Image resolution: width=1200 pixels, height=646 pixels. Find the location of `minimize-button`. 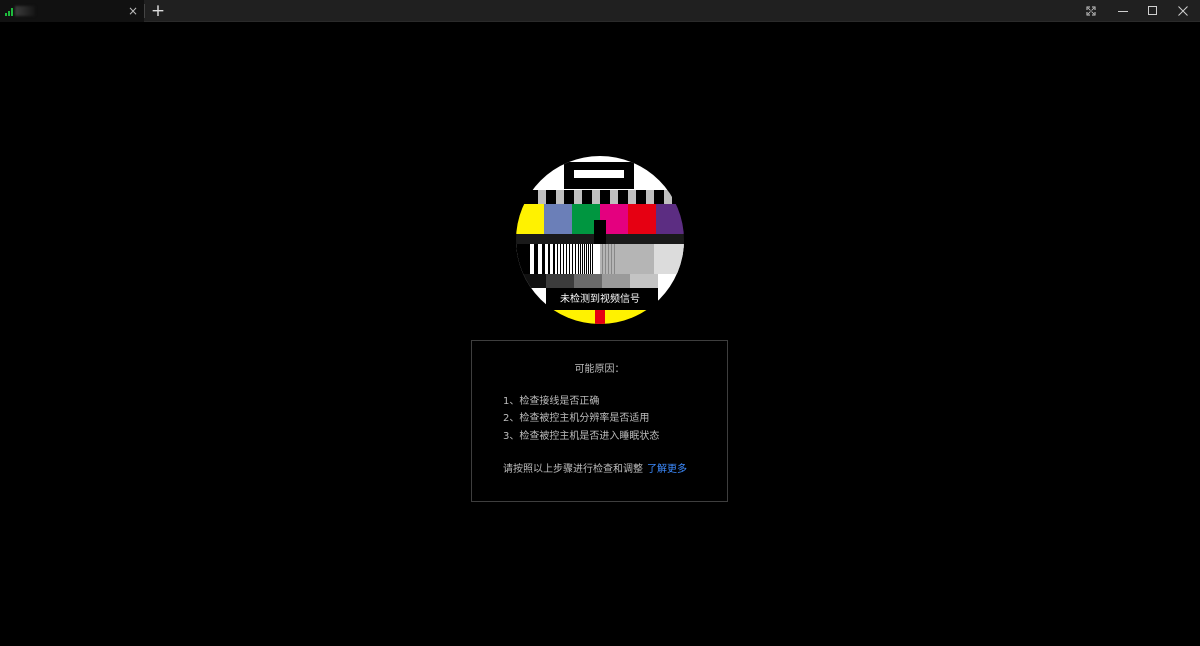

minimize-button is located at coordinates (1123, 11).